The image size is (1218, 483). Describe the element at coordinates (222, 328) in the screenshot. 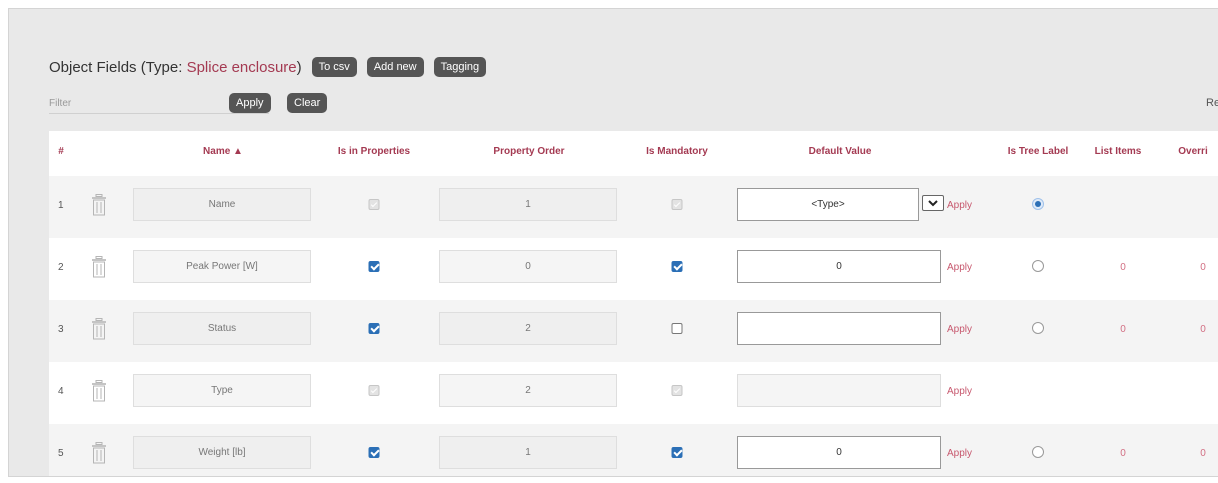

I see `field-name-input: Status` at that location.